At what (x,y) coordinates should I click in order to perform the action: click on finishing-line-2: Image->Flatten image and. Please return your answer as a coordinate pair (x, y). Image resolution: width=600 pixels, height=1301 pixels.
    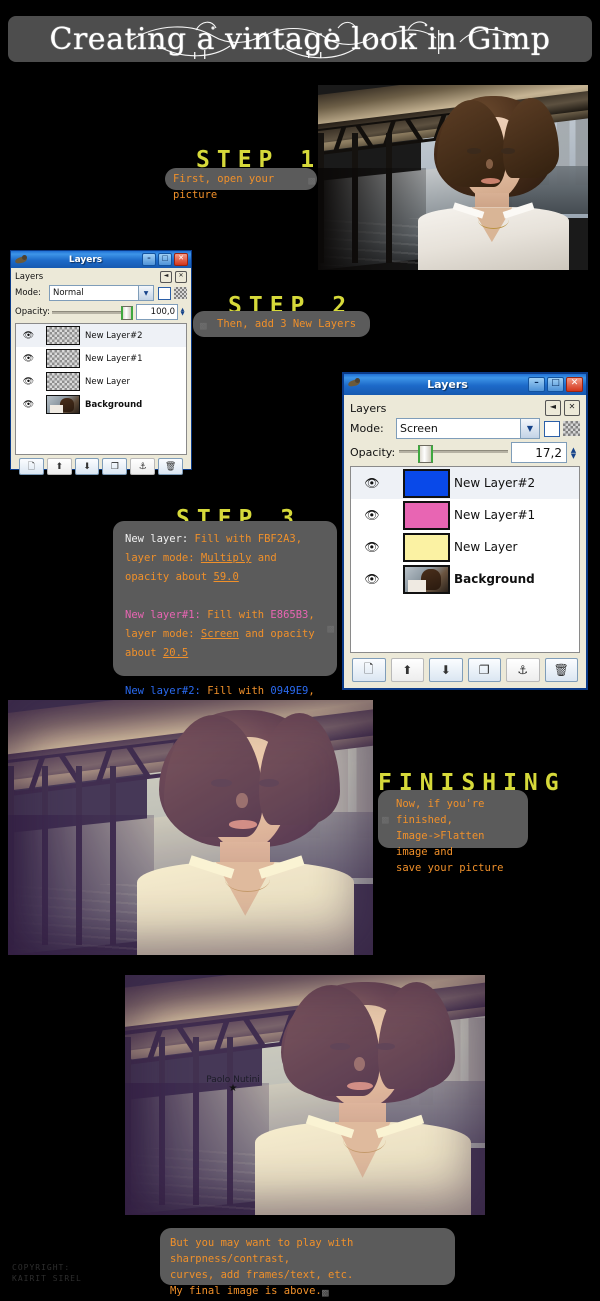
    Looking at the image, I should click on (440, 844).